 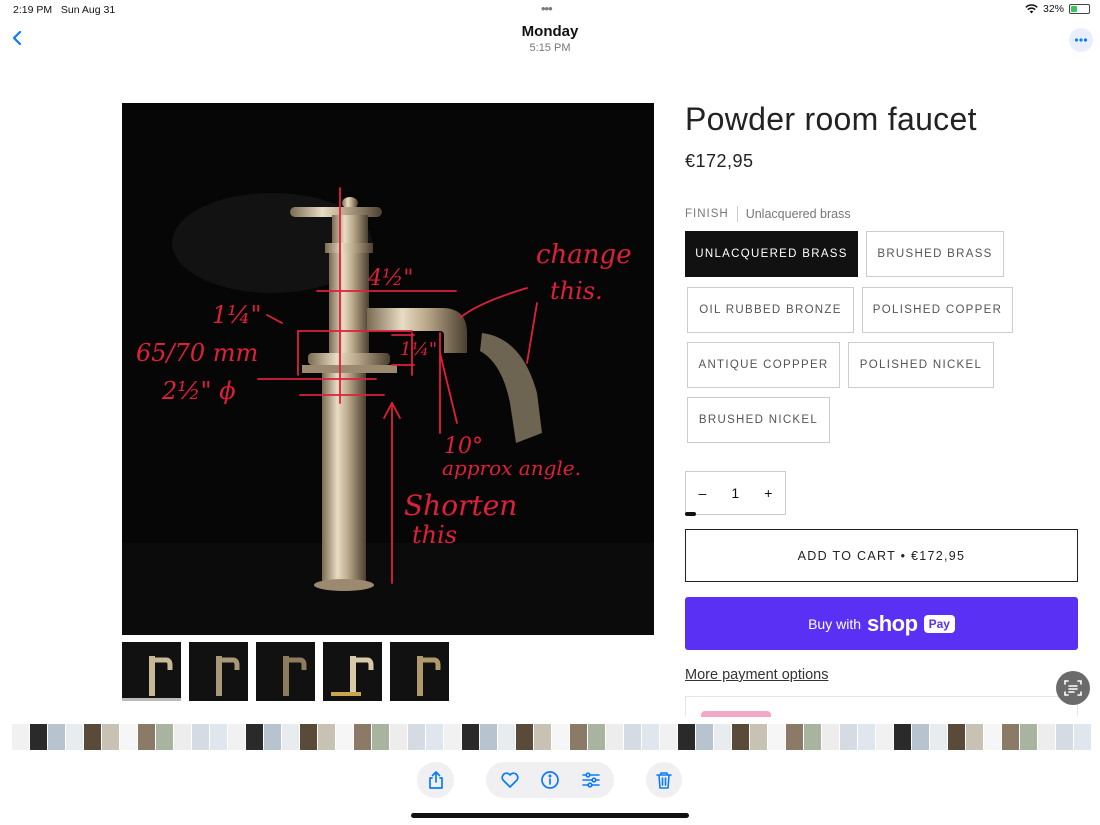 What do you see at coordinates (935, 254) in the screenshot?
I see `finish-option: BRUSHED BRASS` at bounding box center [935, 254].